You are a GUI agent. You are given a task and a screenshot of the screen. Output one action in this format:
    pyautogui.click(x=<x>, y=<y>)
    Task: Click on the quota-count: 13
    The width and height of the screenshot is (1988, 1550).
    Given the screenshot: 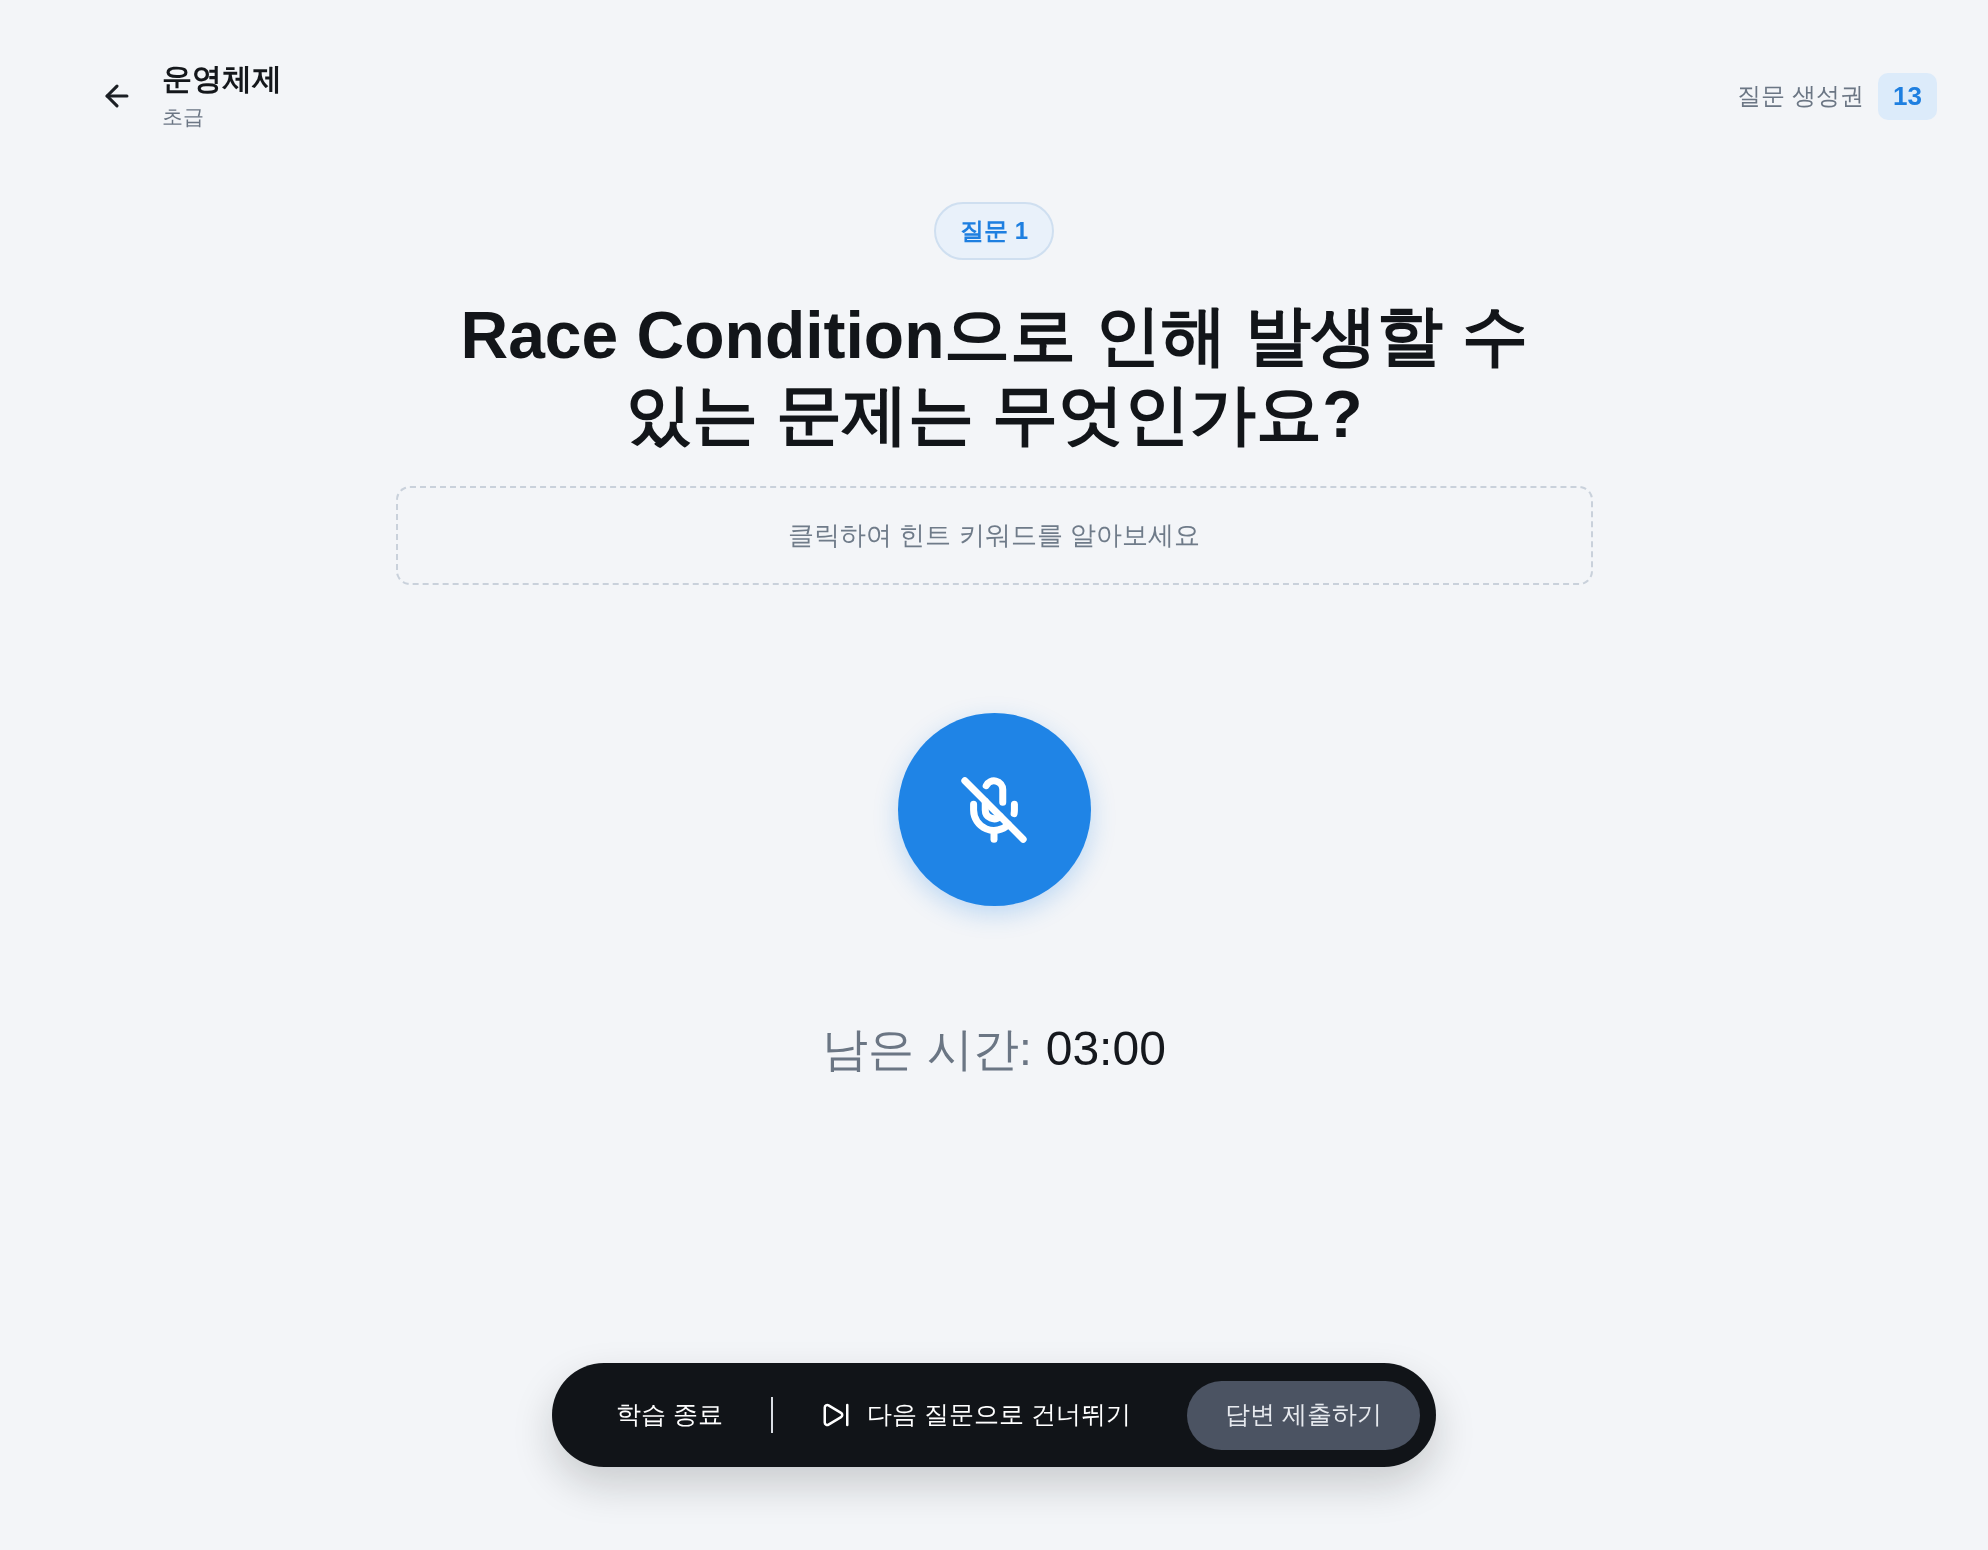 What is the action you would take?
    pyautogui.click(x=1907, y=96)
    